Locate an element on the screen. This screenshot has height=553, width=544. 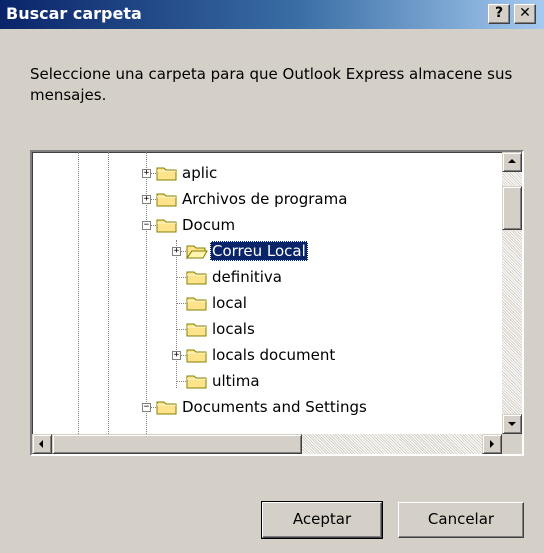
arrow-right-icon is located at coordinates (492, 444).